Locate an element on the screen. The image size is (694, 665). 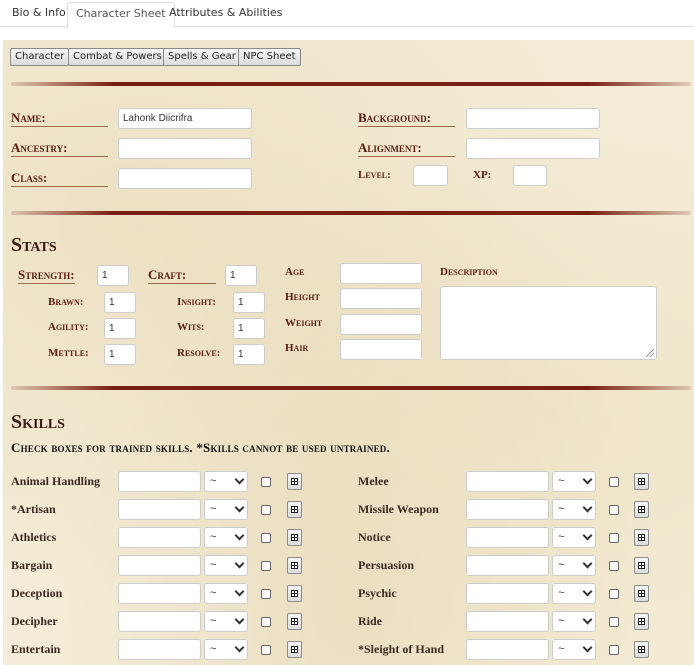
resolve-input: 1 is located at coordinates (249, 354).